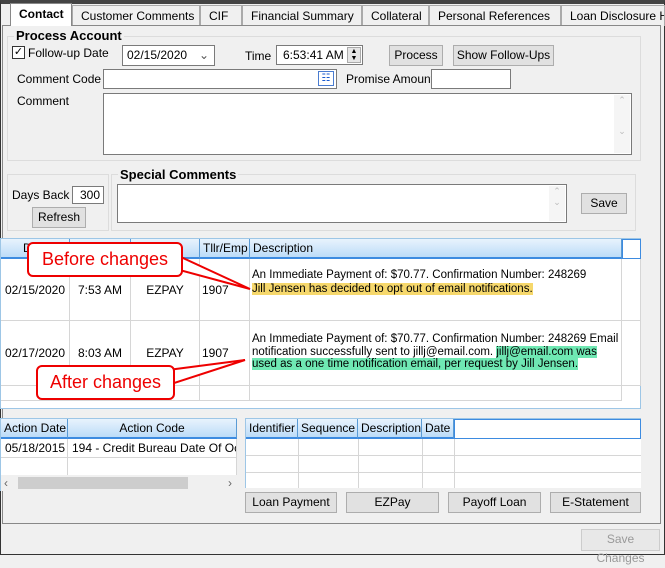 The image size is (665, 568). Describe the element at coordinates (103, 483) in the screenshot. I see `scroll-thumb` at that location.